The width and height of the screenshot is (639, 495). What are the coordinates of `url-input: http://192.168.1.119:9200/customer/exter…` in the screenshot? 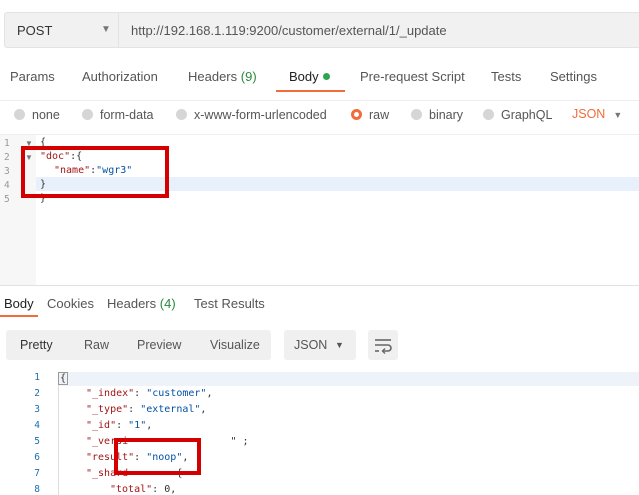 It's located at (379, 30).